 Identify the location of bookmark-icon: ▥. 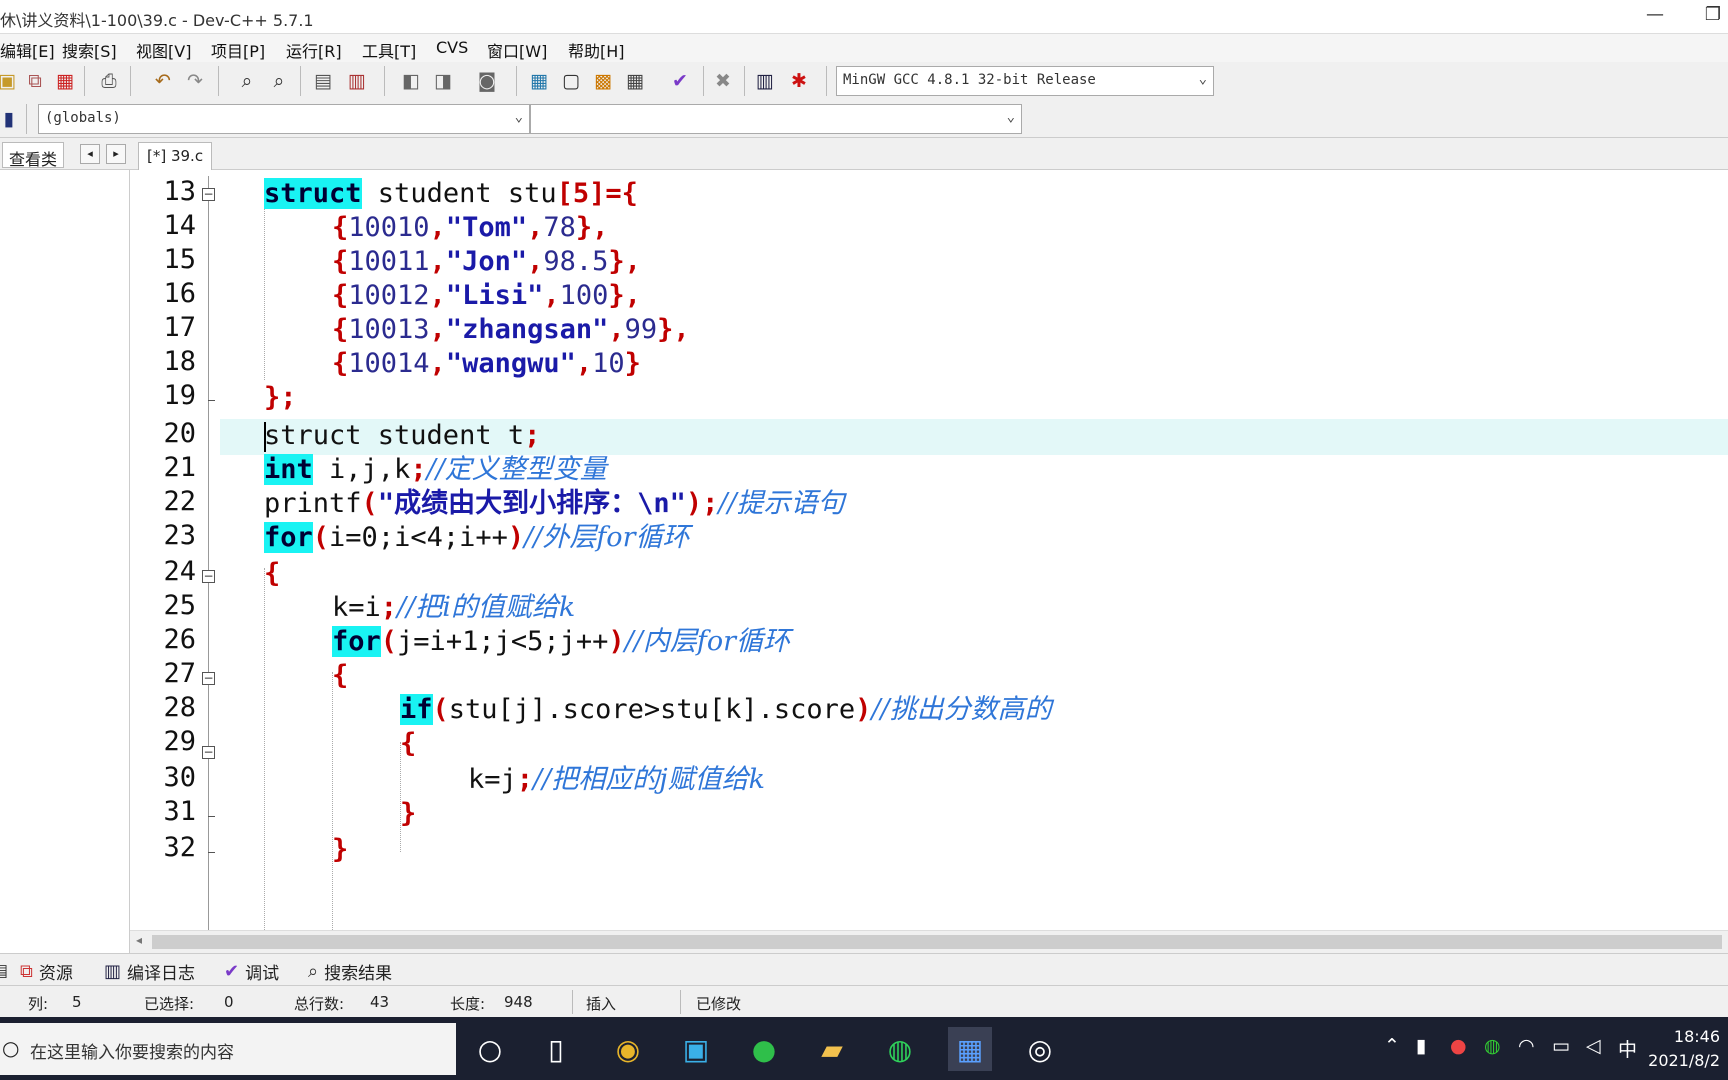
(357, 81).